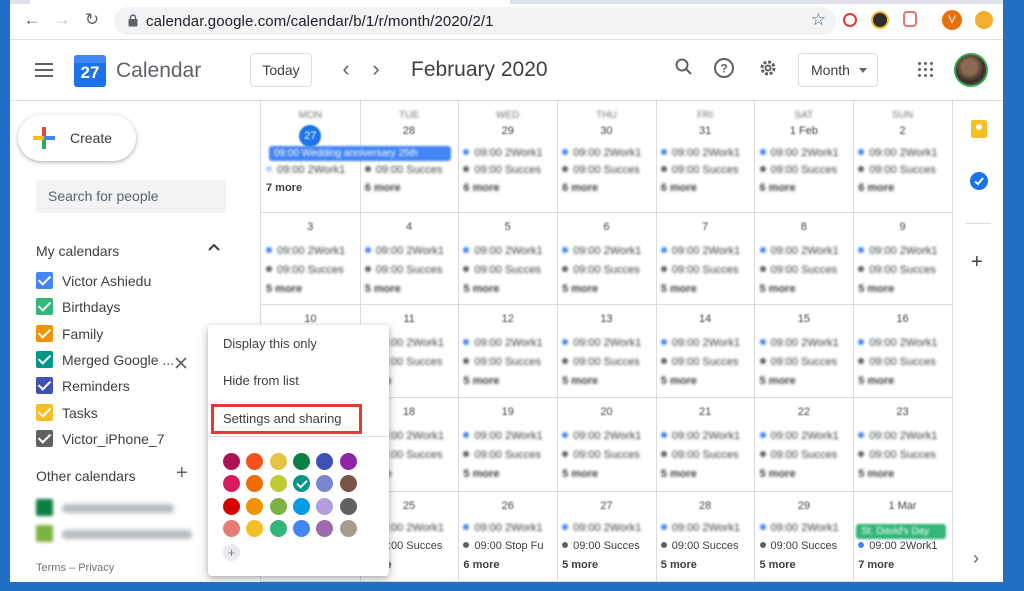 Image resolution: width=1024 pixels, height=591 pixels. Describe the element at coordinates (409, 319) in the screenshot. I see `date-number: 11` at that location.